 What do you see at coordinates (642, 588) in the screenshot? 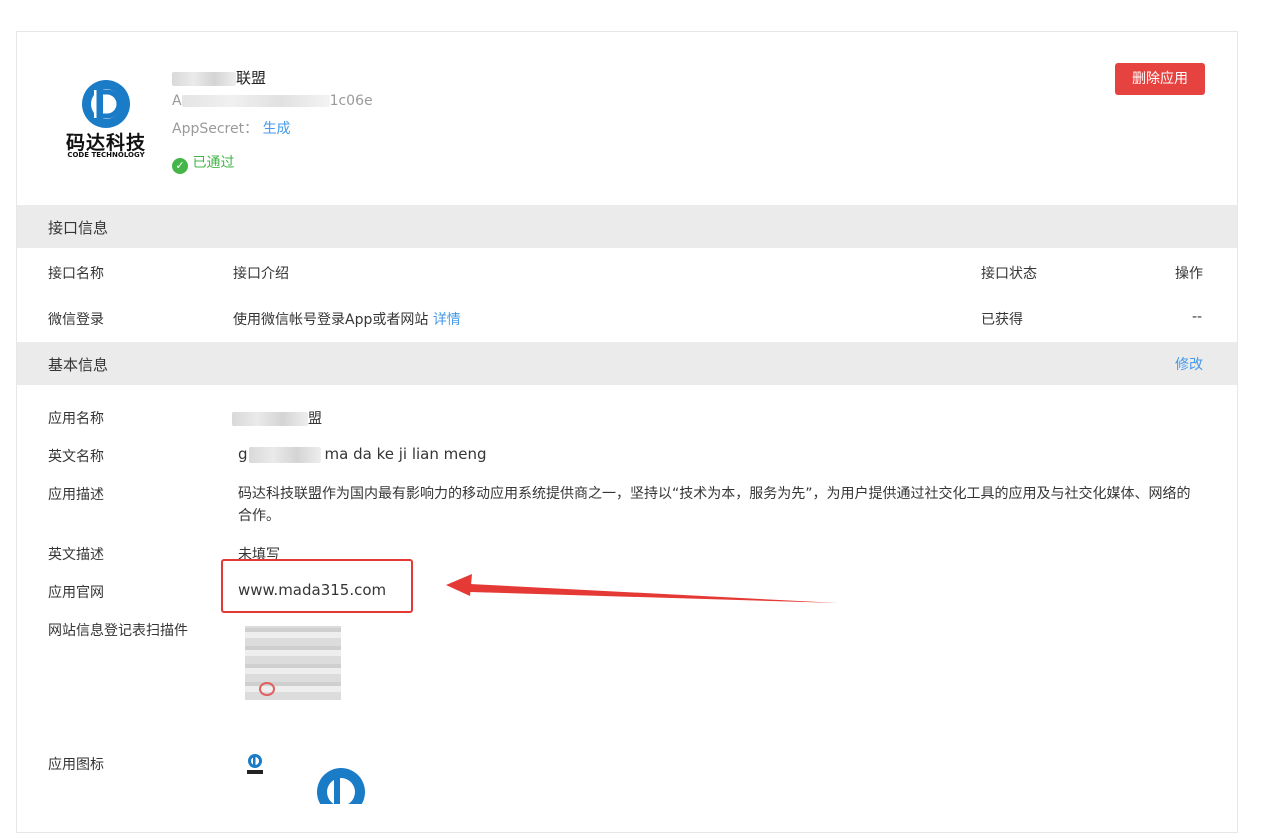
I see `annotation-arrow` at bounding box center [642, 588].